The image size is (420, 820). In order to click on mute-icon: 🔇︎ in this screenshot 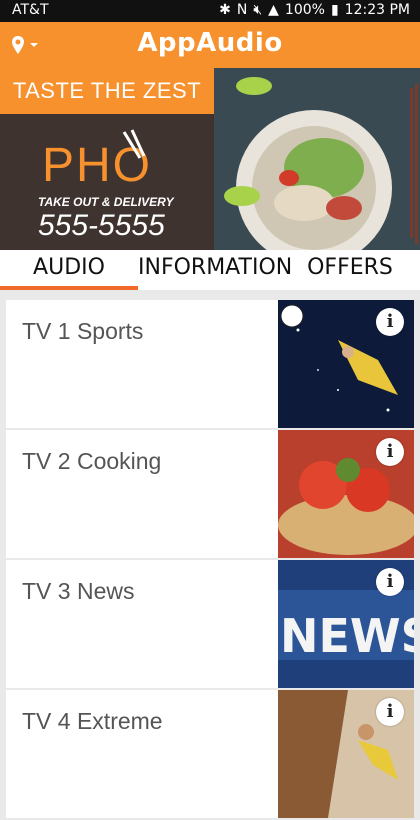, I will do `click(258, 10)`.